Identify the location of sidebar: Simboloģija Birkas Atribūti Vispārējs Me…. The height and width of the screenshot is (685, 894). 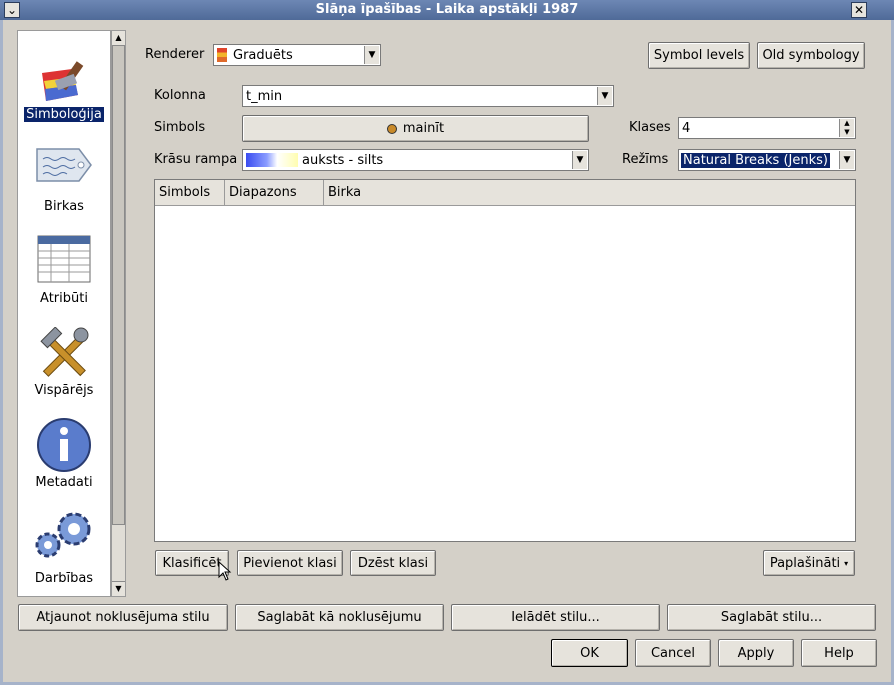
(64, 313).